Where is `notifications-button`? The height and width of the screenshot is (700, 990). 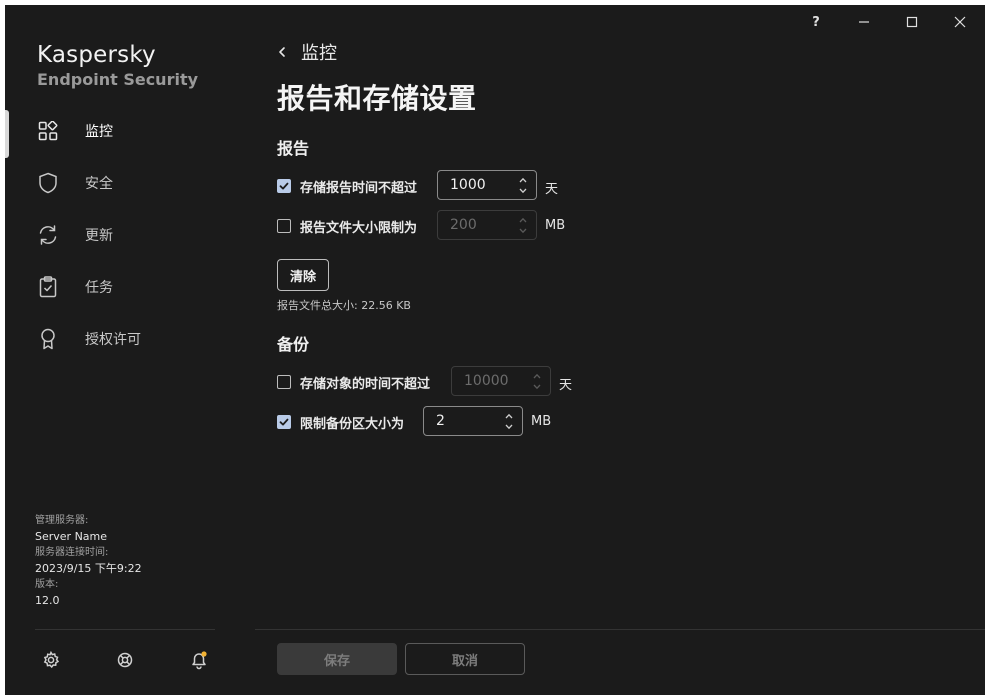 notifications-button is located at coordinates (199, 660).